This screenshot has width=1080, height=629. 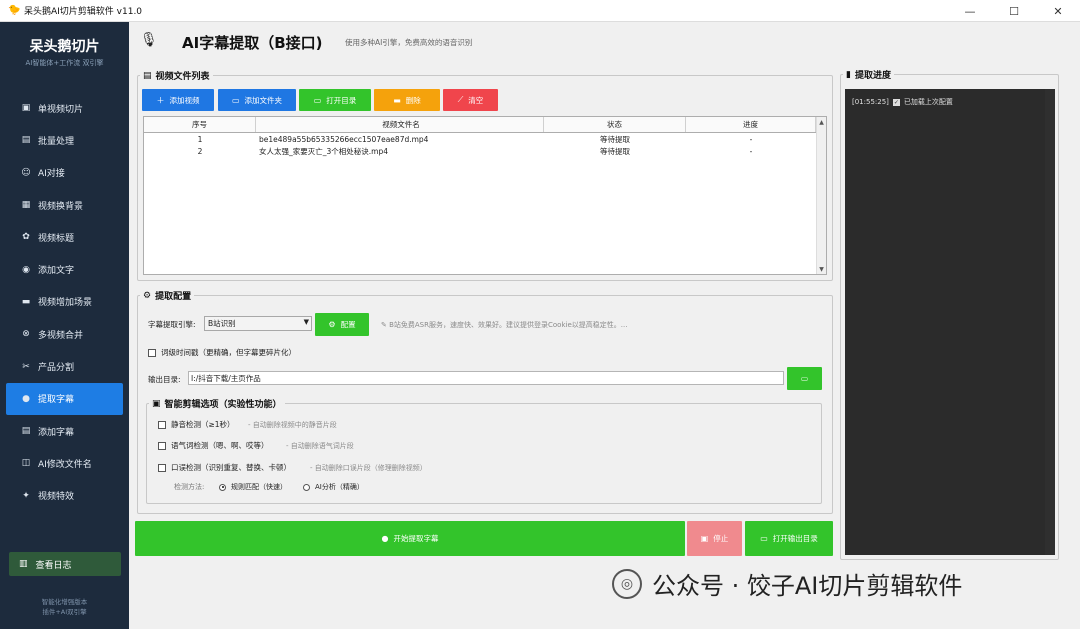 I want to click on add-folder-label: 添加文件夹, so click(x=263, y=100).